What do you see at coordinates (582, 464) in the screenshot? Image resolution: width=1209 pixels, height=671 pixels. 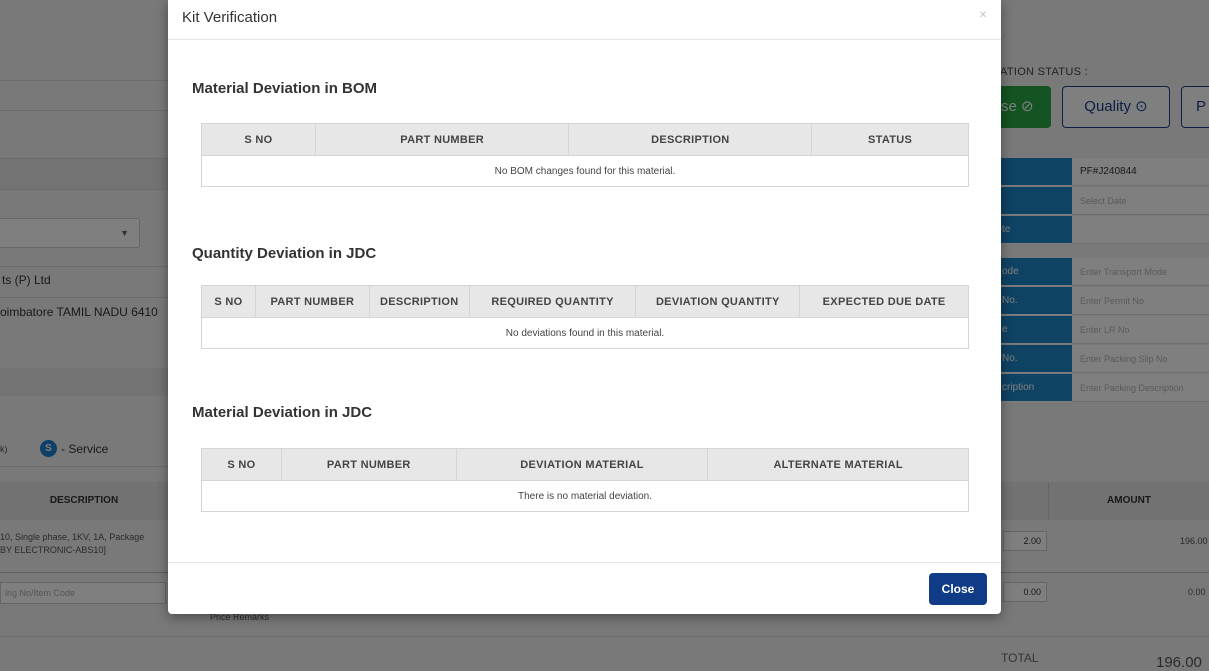 I see `column-header: DEVIATION MATERIAL` at bounding box center [582, 464].